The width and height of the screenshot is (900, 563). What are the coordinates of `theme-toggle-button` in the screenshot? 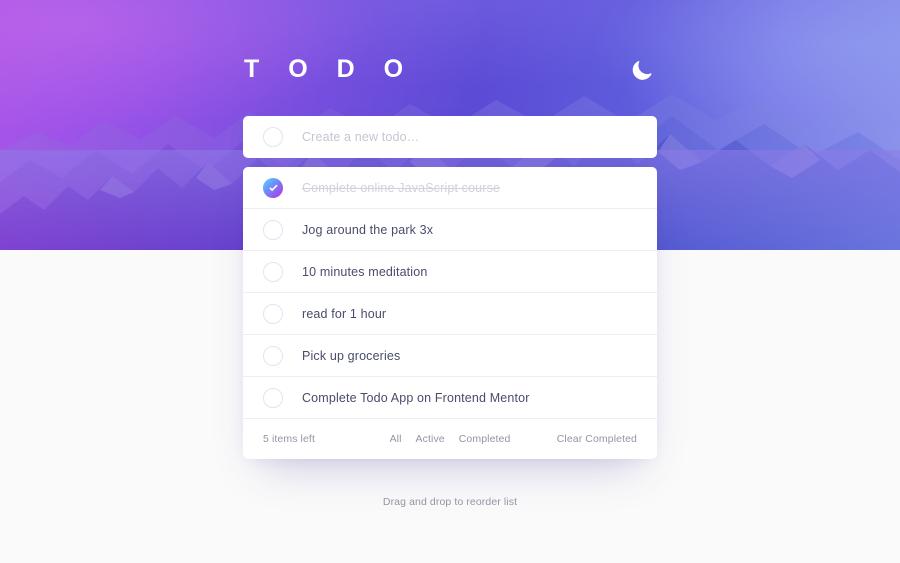 It's located at (643, 69).